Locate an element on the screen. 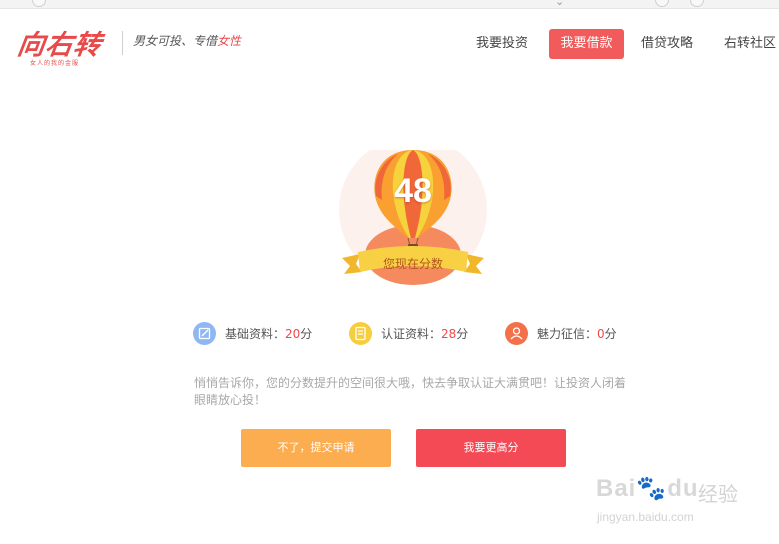  stat-value: 20 is located at coordinates (293, 334).